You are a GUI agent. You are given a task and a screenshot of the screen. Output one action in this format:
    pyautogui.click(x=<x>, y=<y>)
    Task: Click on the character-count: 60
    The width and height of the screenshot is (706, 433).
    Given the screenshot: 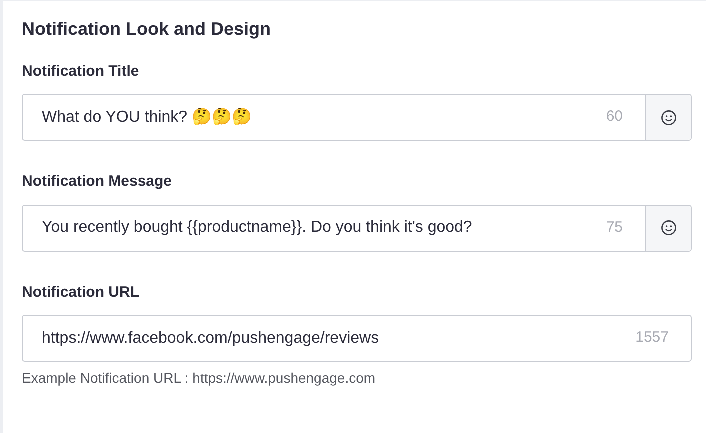 What is the action you would take?
    pyautogui.click(x=615, y=117)
    